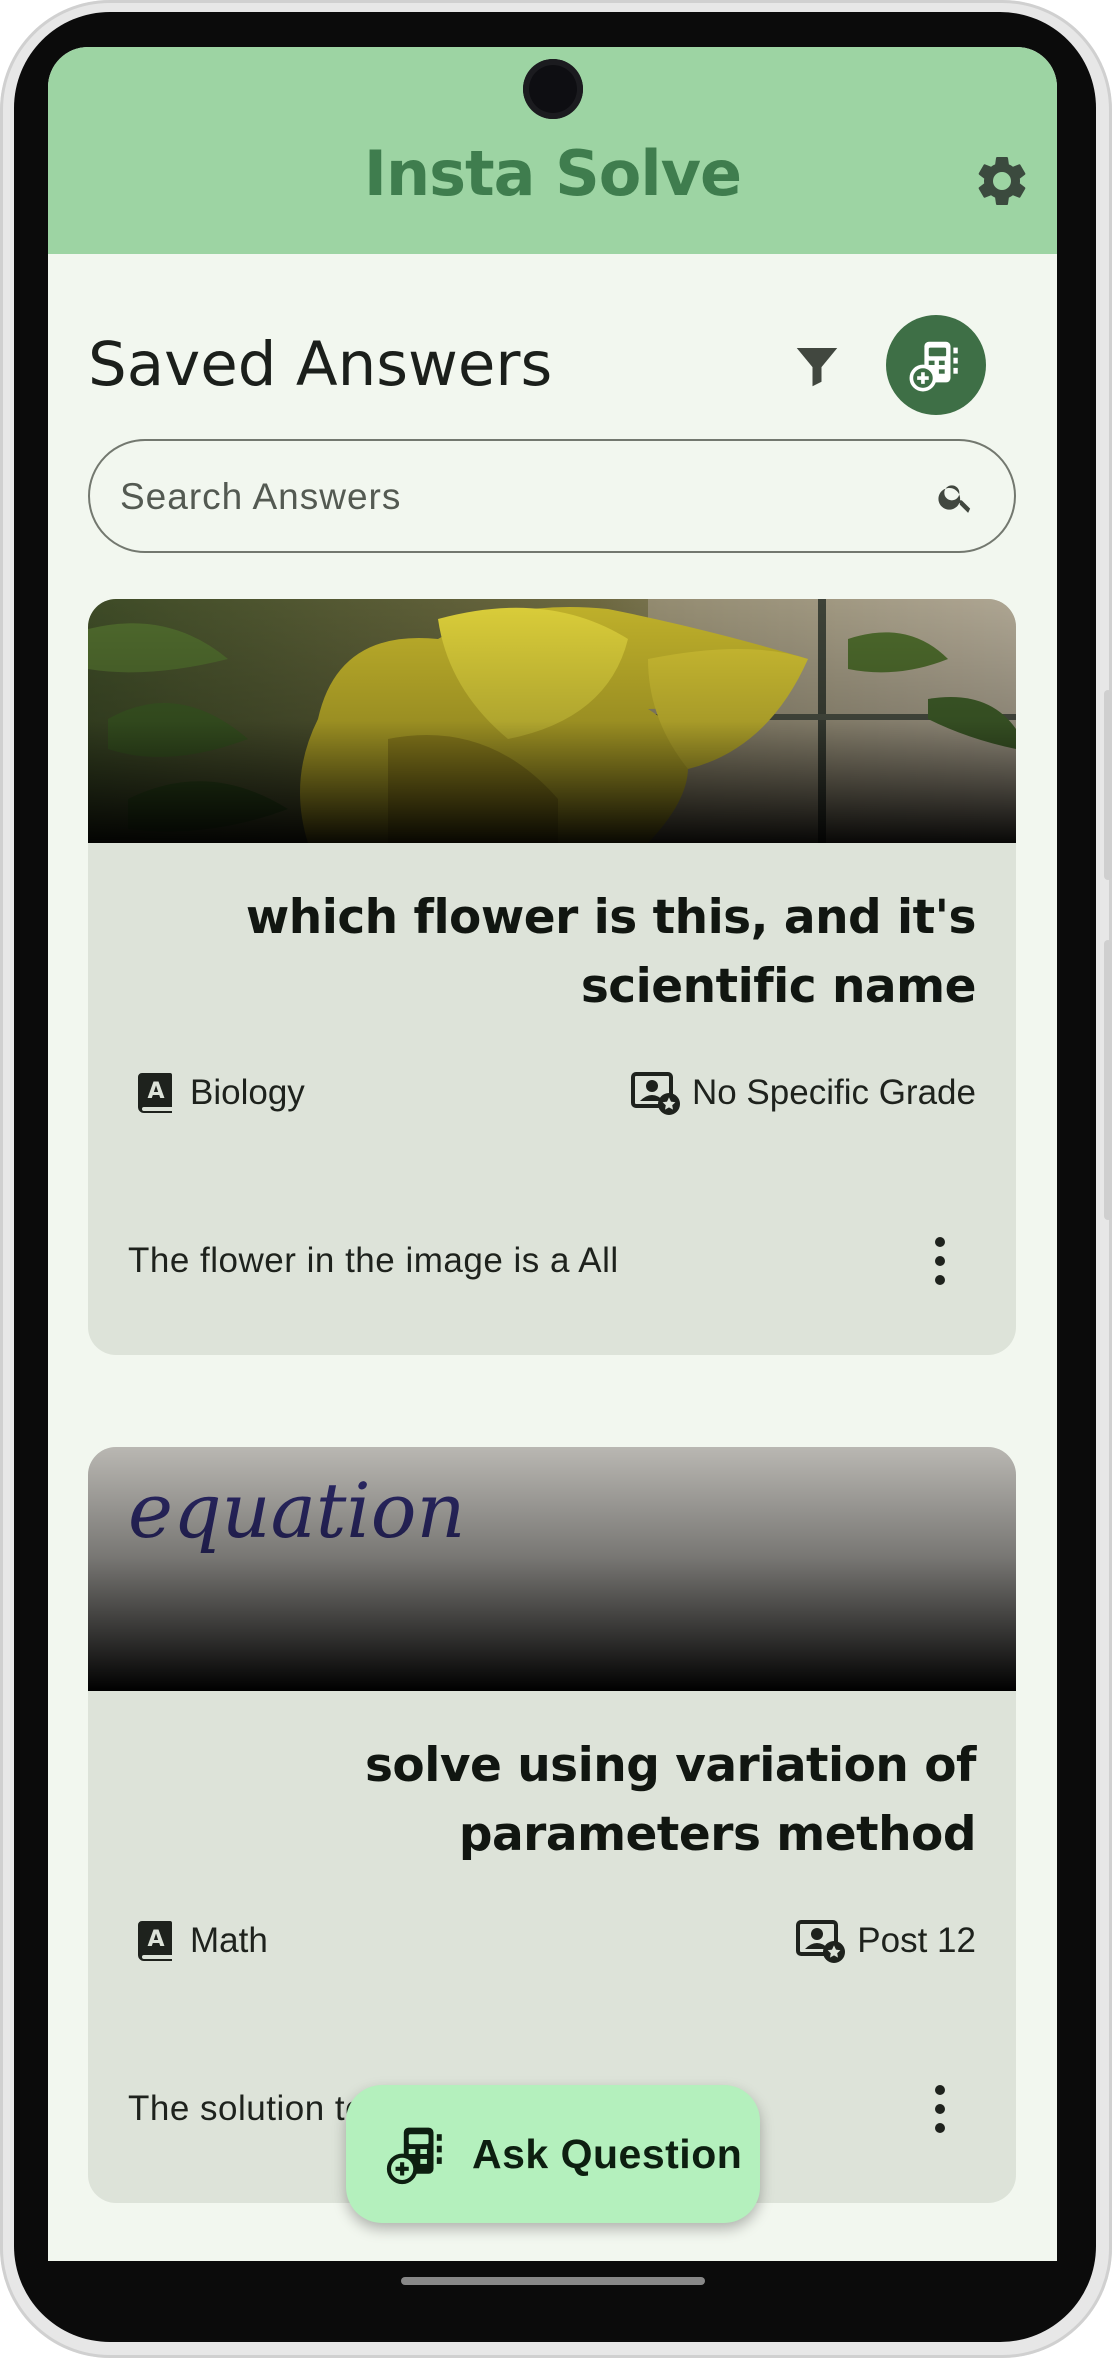 The height and width of the screenshot is (2362, 1118). I want to click on app-title: Insta Solve, so click(552, 173).